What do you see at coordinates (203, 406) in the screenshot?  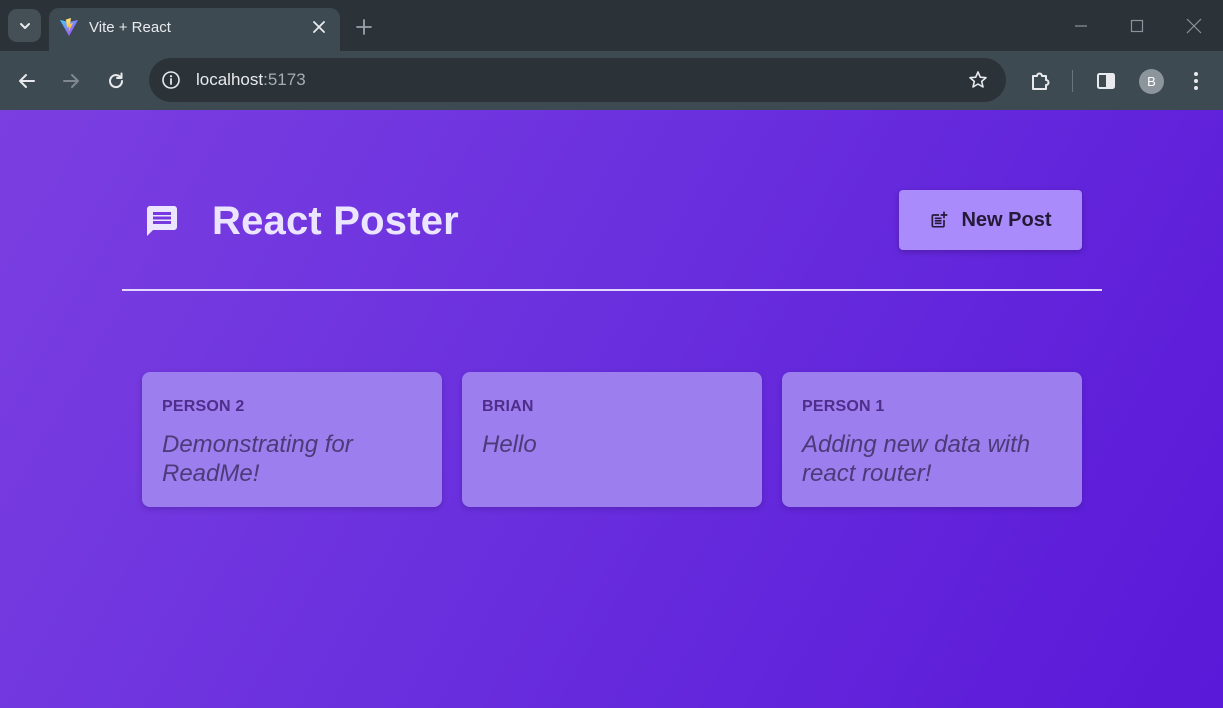 I see `post-author: Person 2` at bounding box center [203, 406].